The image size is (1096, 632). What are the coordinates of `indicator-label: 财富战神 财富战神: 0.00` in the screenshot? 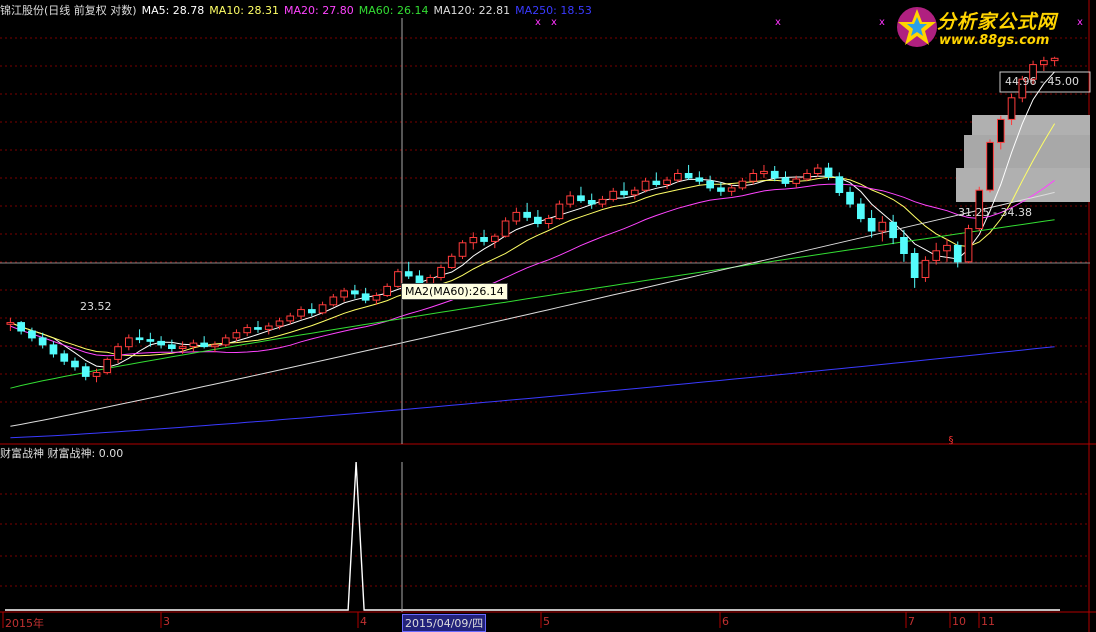 It's located at (61, 454).